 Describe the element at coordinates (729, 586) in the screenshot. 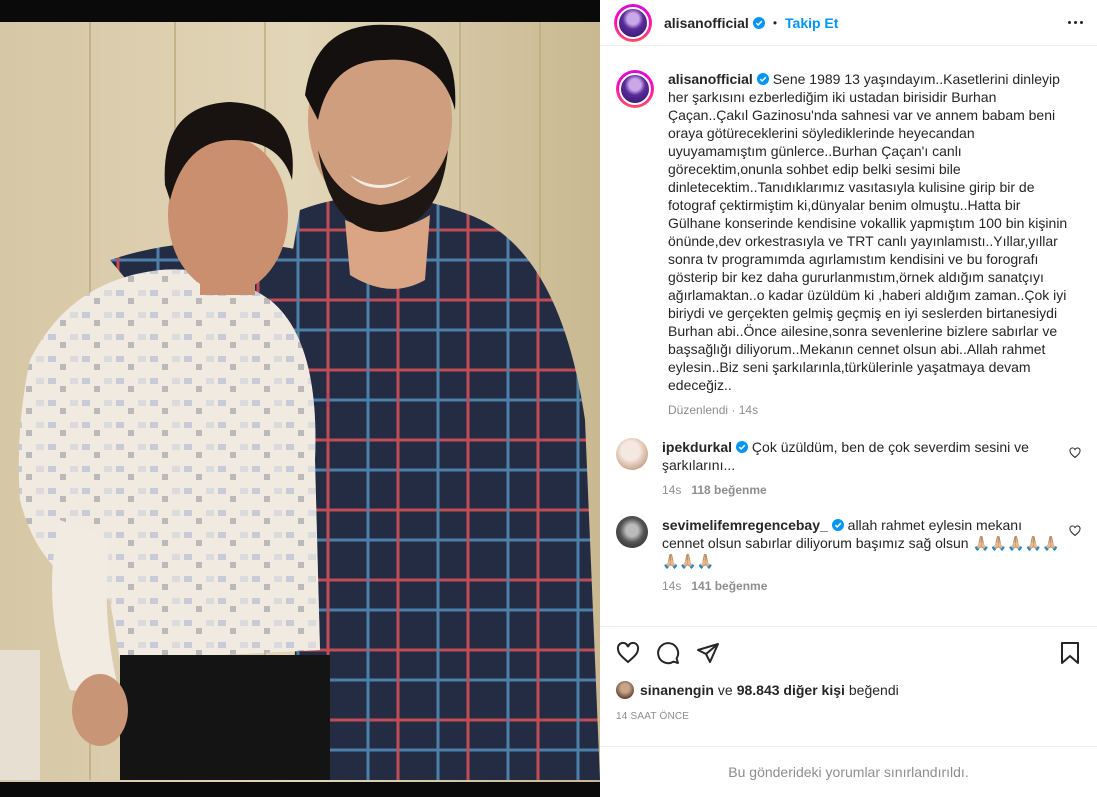

I see `comment-likes: 141 beğenme` at that location.